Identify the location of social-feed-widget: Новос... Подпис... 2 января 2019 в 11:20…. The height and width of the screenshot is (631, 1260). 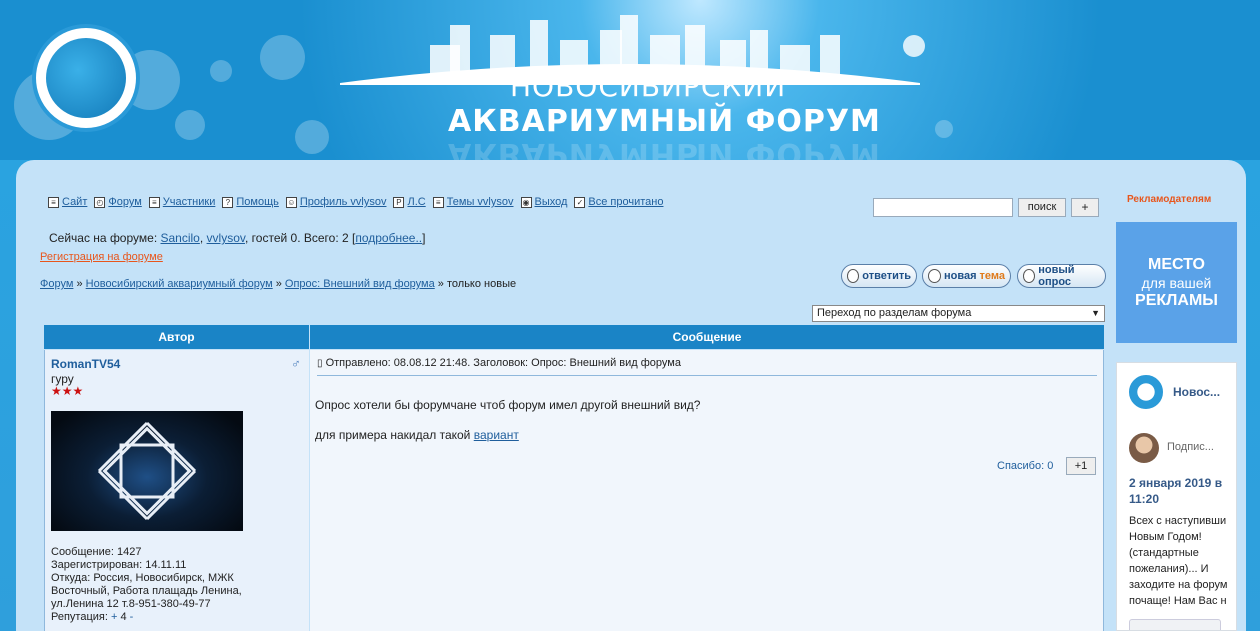
(1176, 496).